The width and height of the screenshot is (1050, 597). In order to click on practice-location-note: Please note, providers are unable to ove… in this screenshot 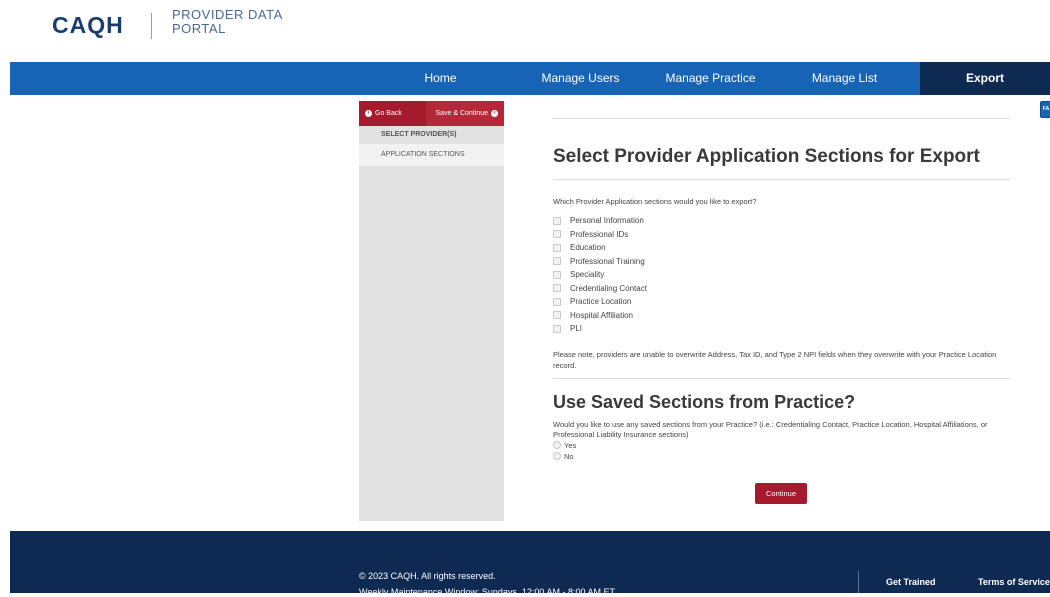, I will do `click(775, 359)`.